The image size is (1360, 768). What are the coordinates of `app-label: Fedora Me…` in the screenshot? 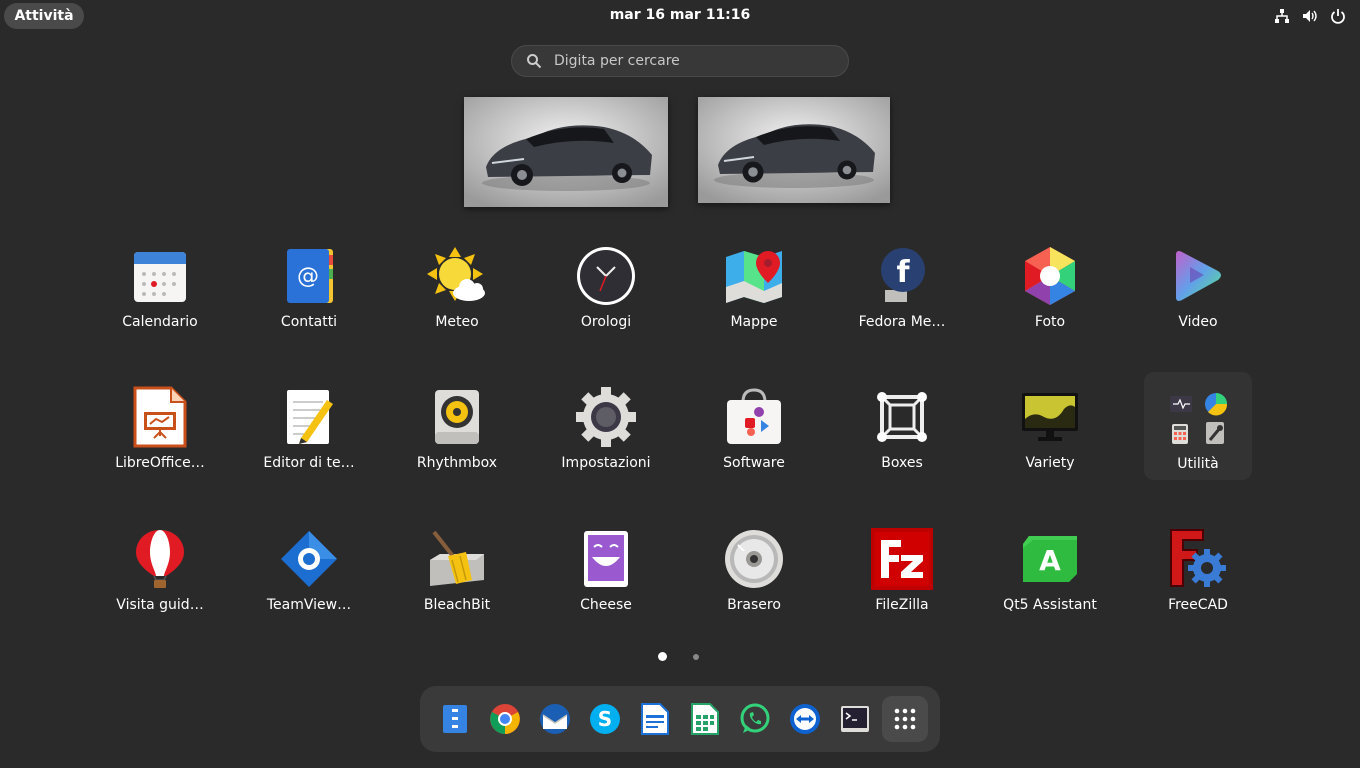 It's located at (902, 322).